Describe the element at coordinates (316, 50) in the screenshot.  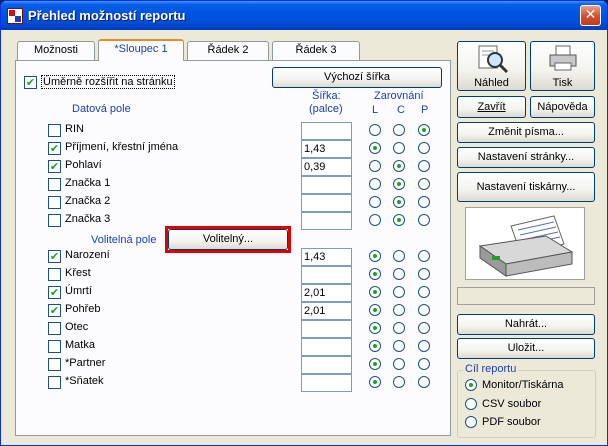
I see `tab-row-3: Řádek 3` at that location.